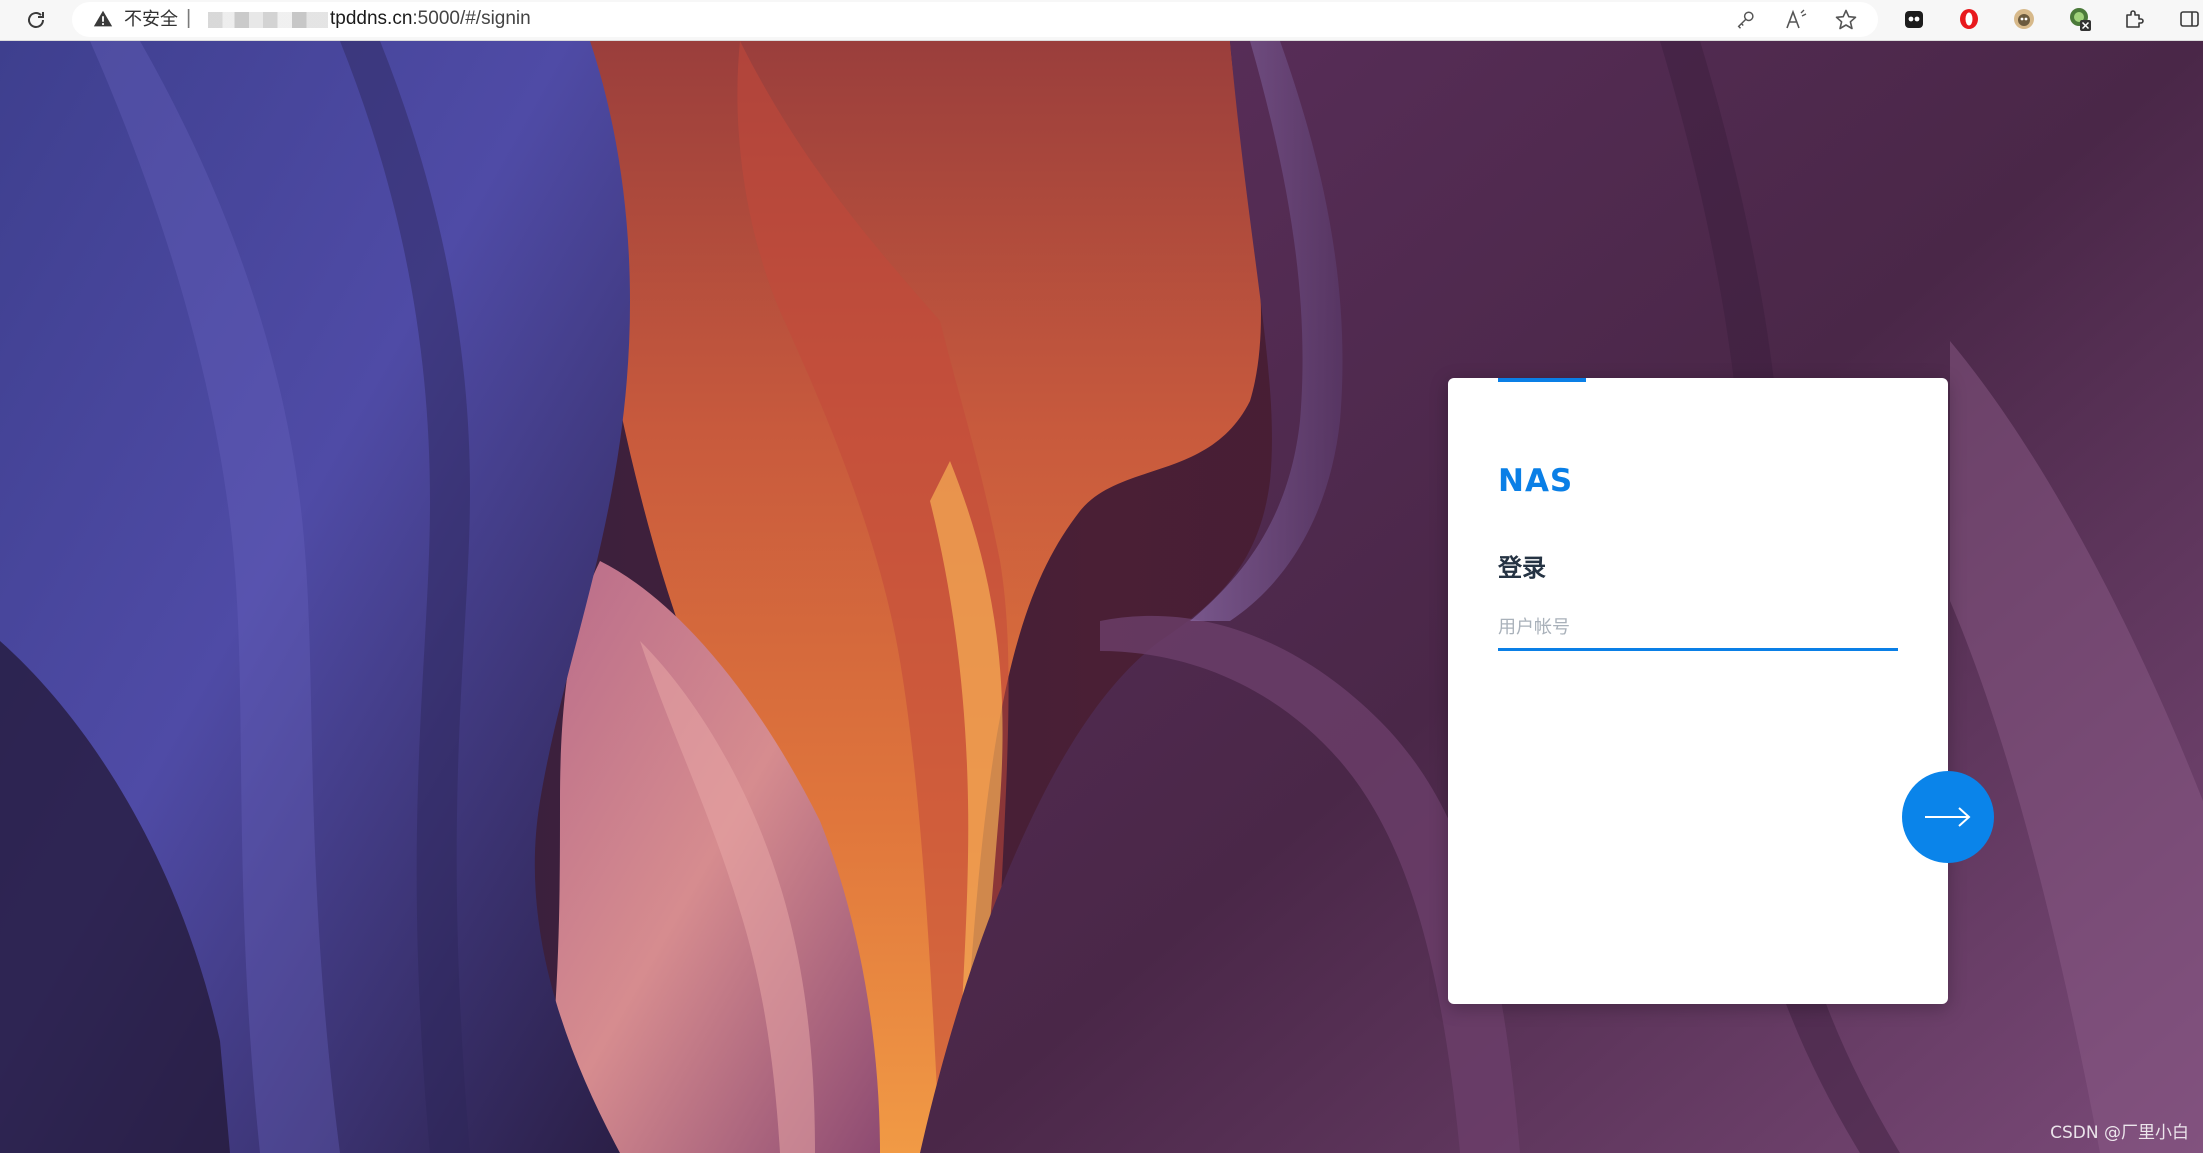 This screenshot has height=1153, width=2203. I want to click on url-host: tpddns.cn, so click(371, 18).